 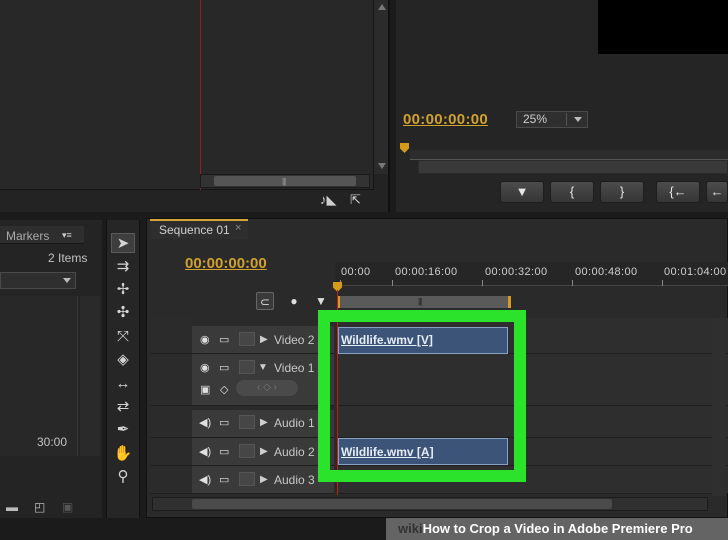 What do you see at coordinates (566, 119) in the screenshot?
I see `zoom-select-divider` at bounding box center [566, 119].